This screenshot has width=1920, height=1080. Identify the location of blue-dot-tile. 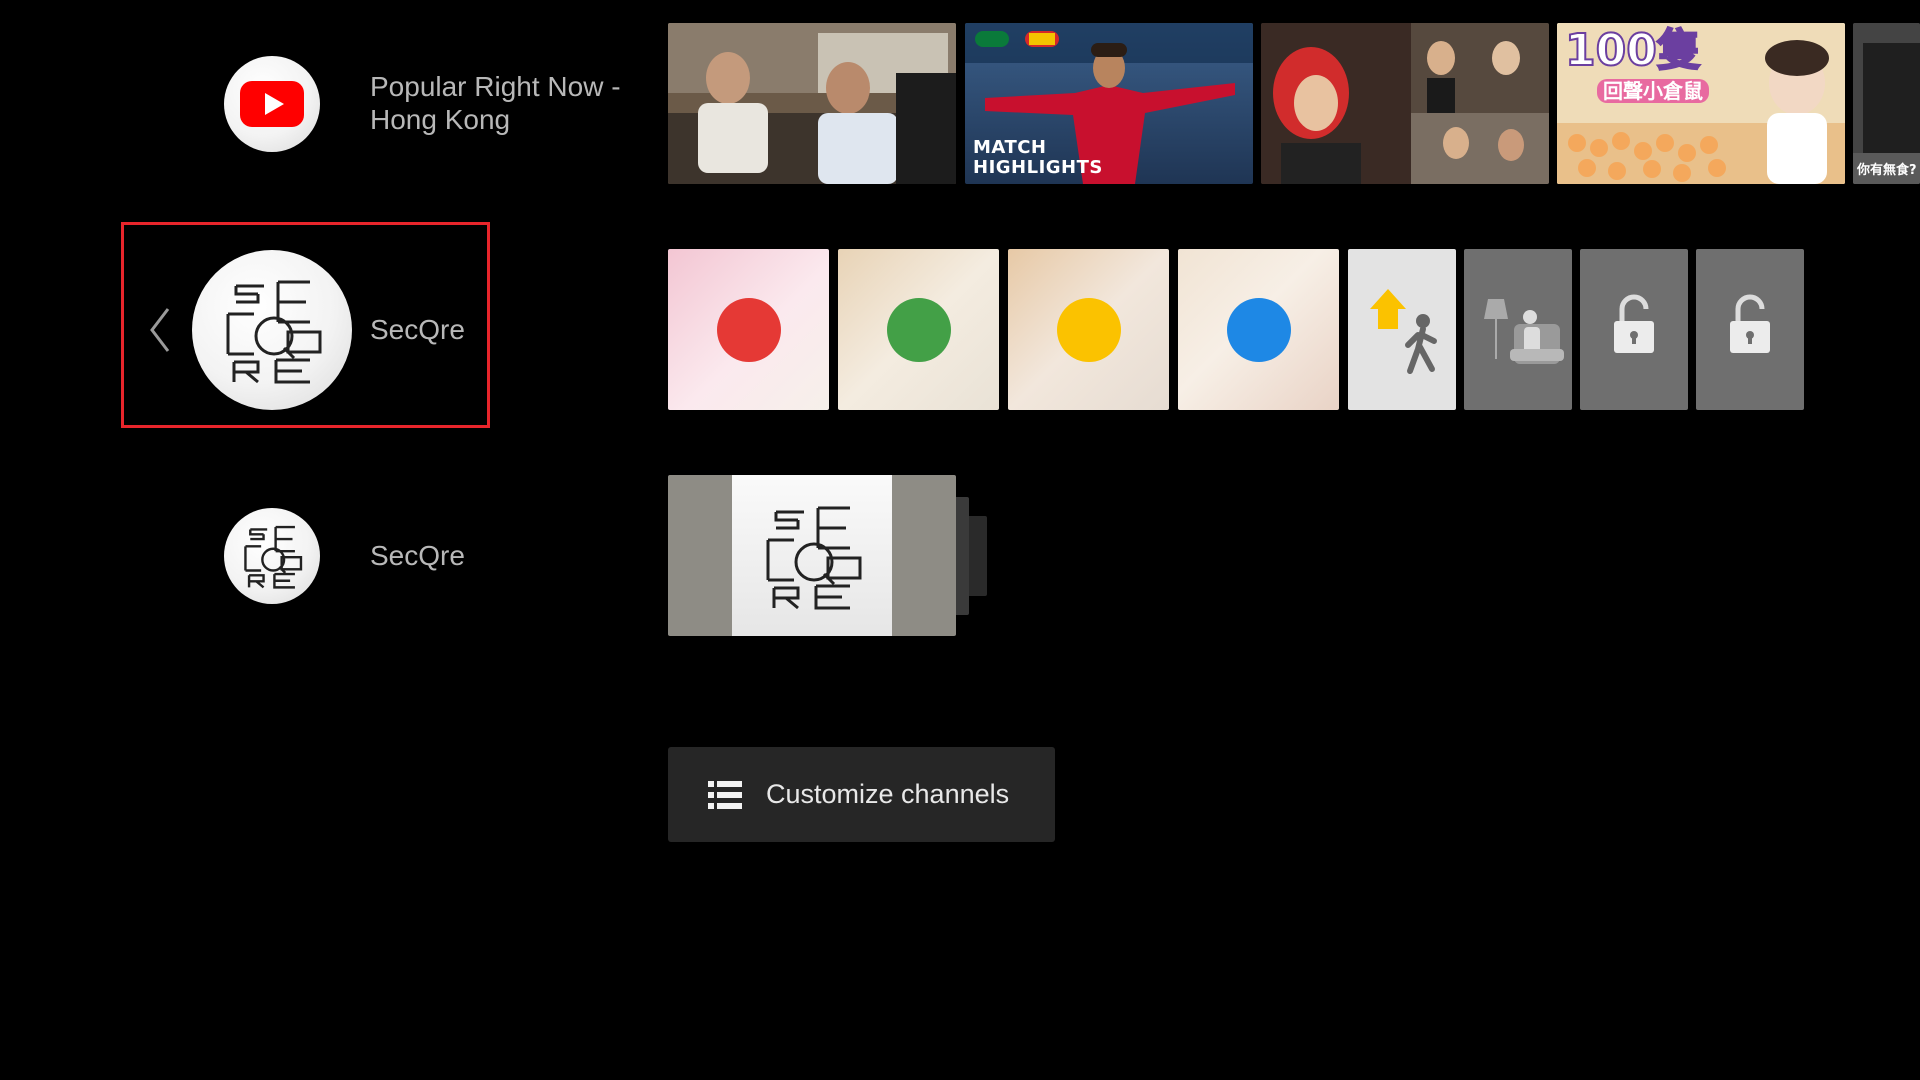
(1258, 329).